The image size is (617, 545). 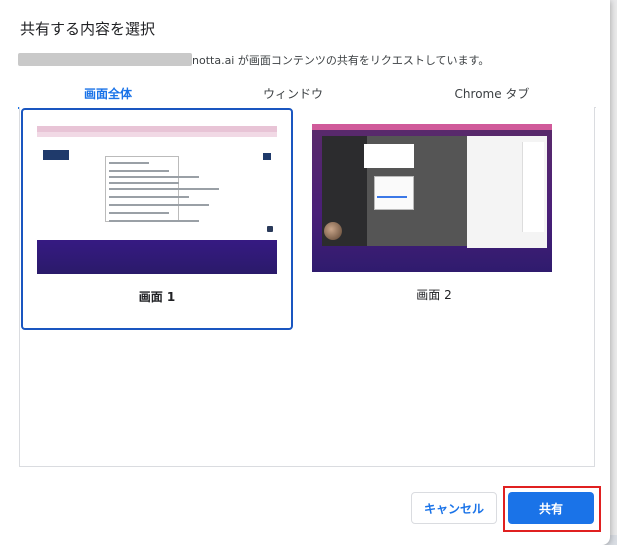 I want to click on share-source-tabs: 画面全体 ウィンドウ Chrome タブ, so click(x=307, y=93).